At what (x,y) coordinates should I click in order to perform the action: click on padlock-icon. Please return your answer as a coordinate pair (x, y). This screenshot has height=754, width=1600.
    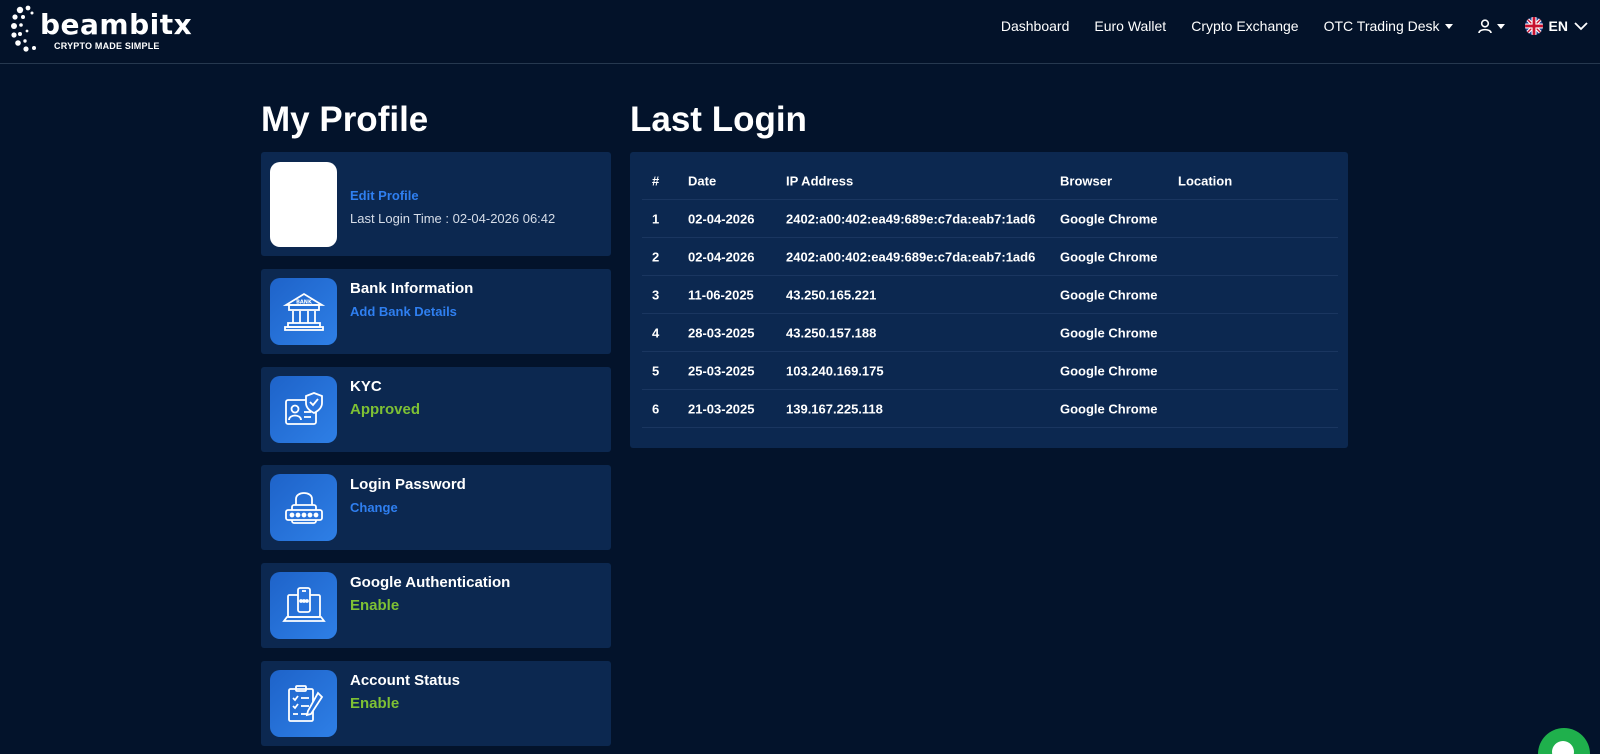
    Looking at the image, I should click on (303, 507).